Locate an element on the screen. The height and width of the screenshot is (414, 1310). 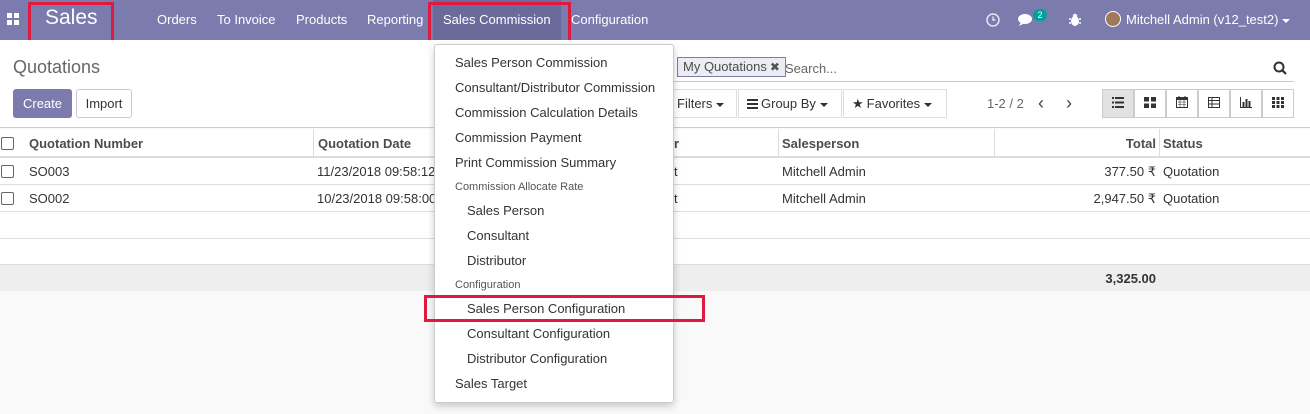
favorites-button: ★ Favorites is located at coordinates (895, 103).